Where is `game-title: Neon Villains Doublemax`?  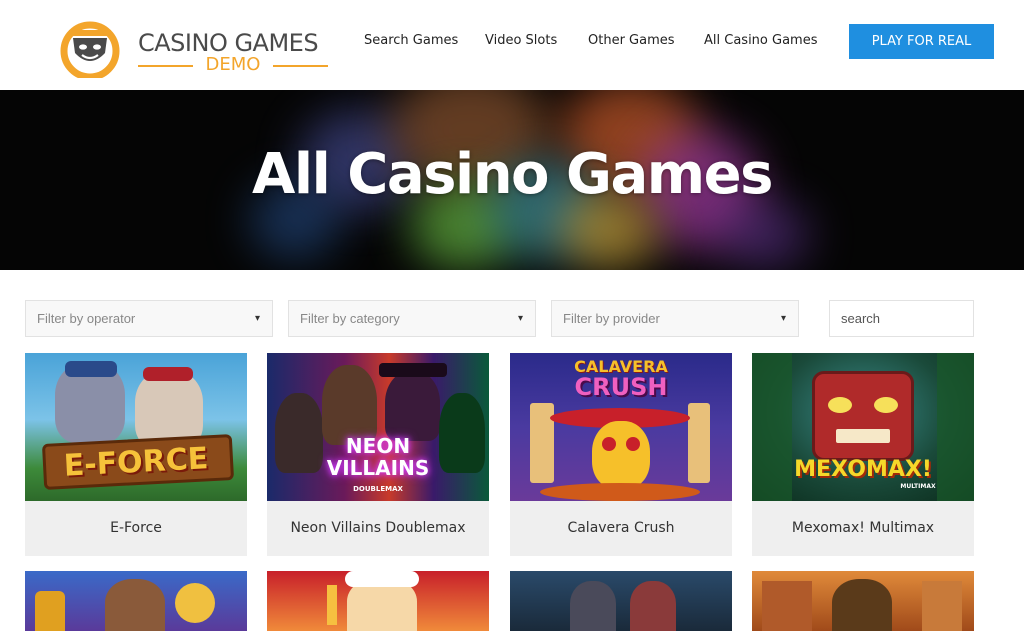 game-title: Neon Villains Doublemax is located at coordinates (378, 528).